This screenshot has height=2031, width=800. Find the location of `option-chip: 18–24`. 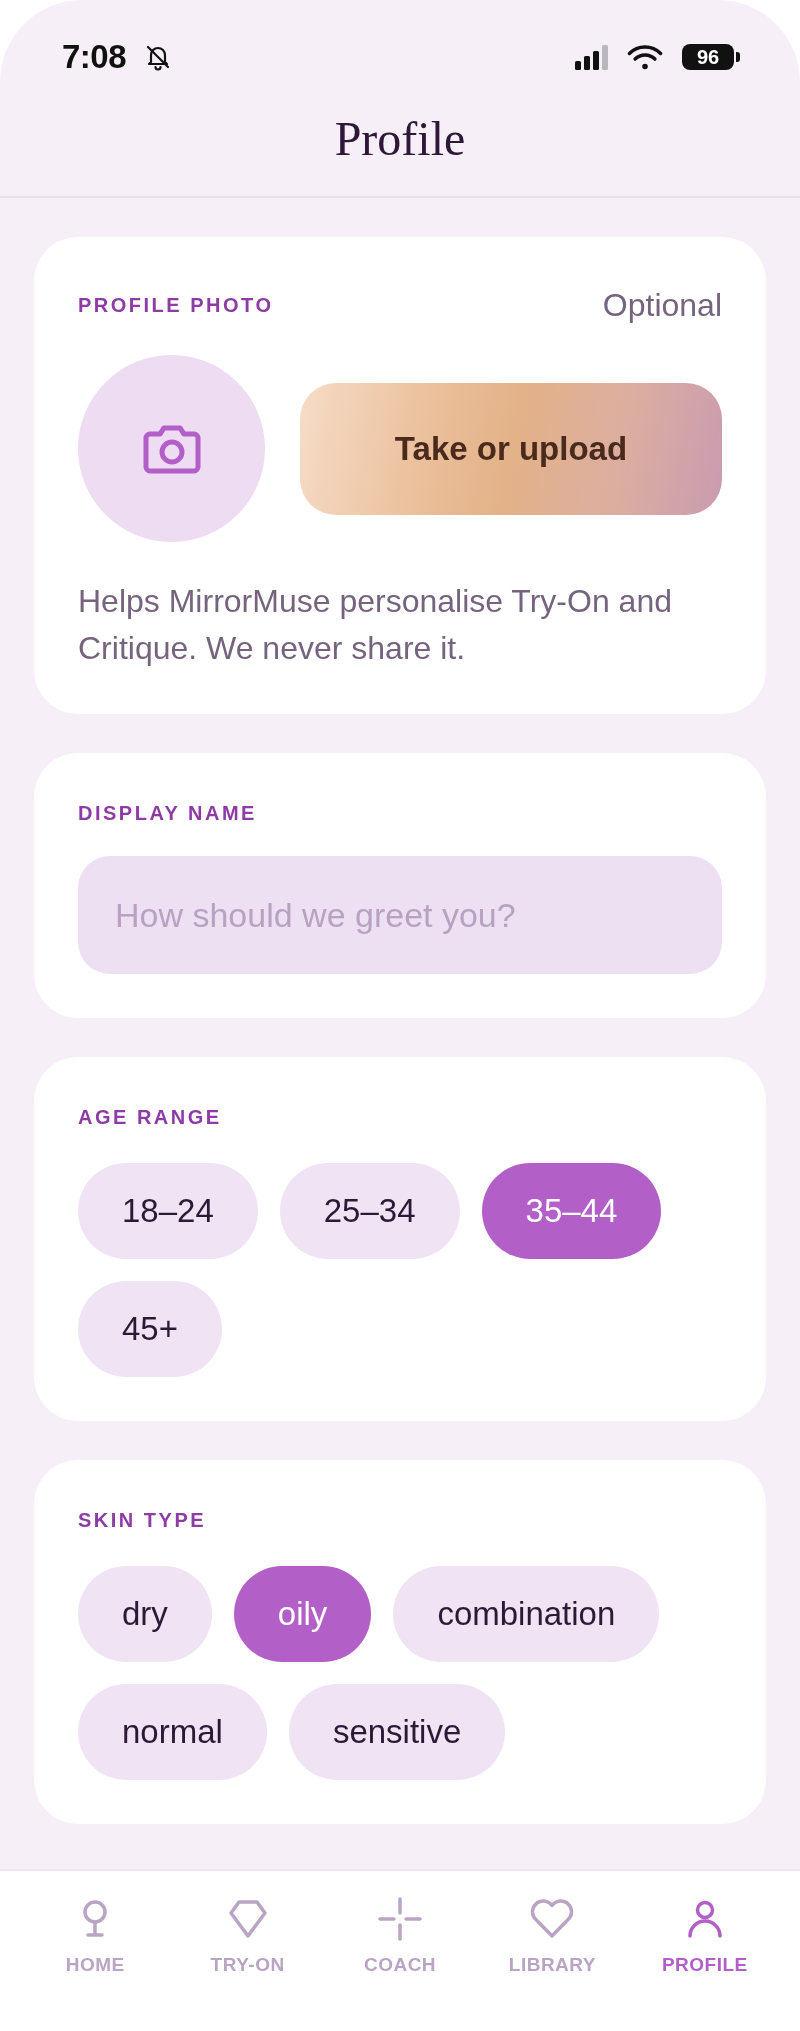

option-chip: 18–24 is located at coordinates (168, 1211).